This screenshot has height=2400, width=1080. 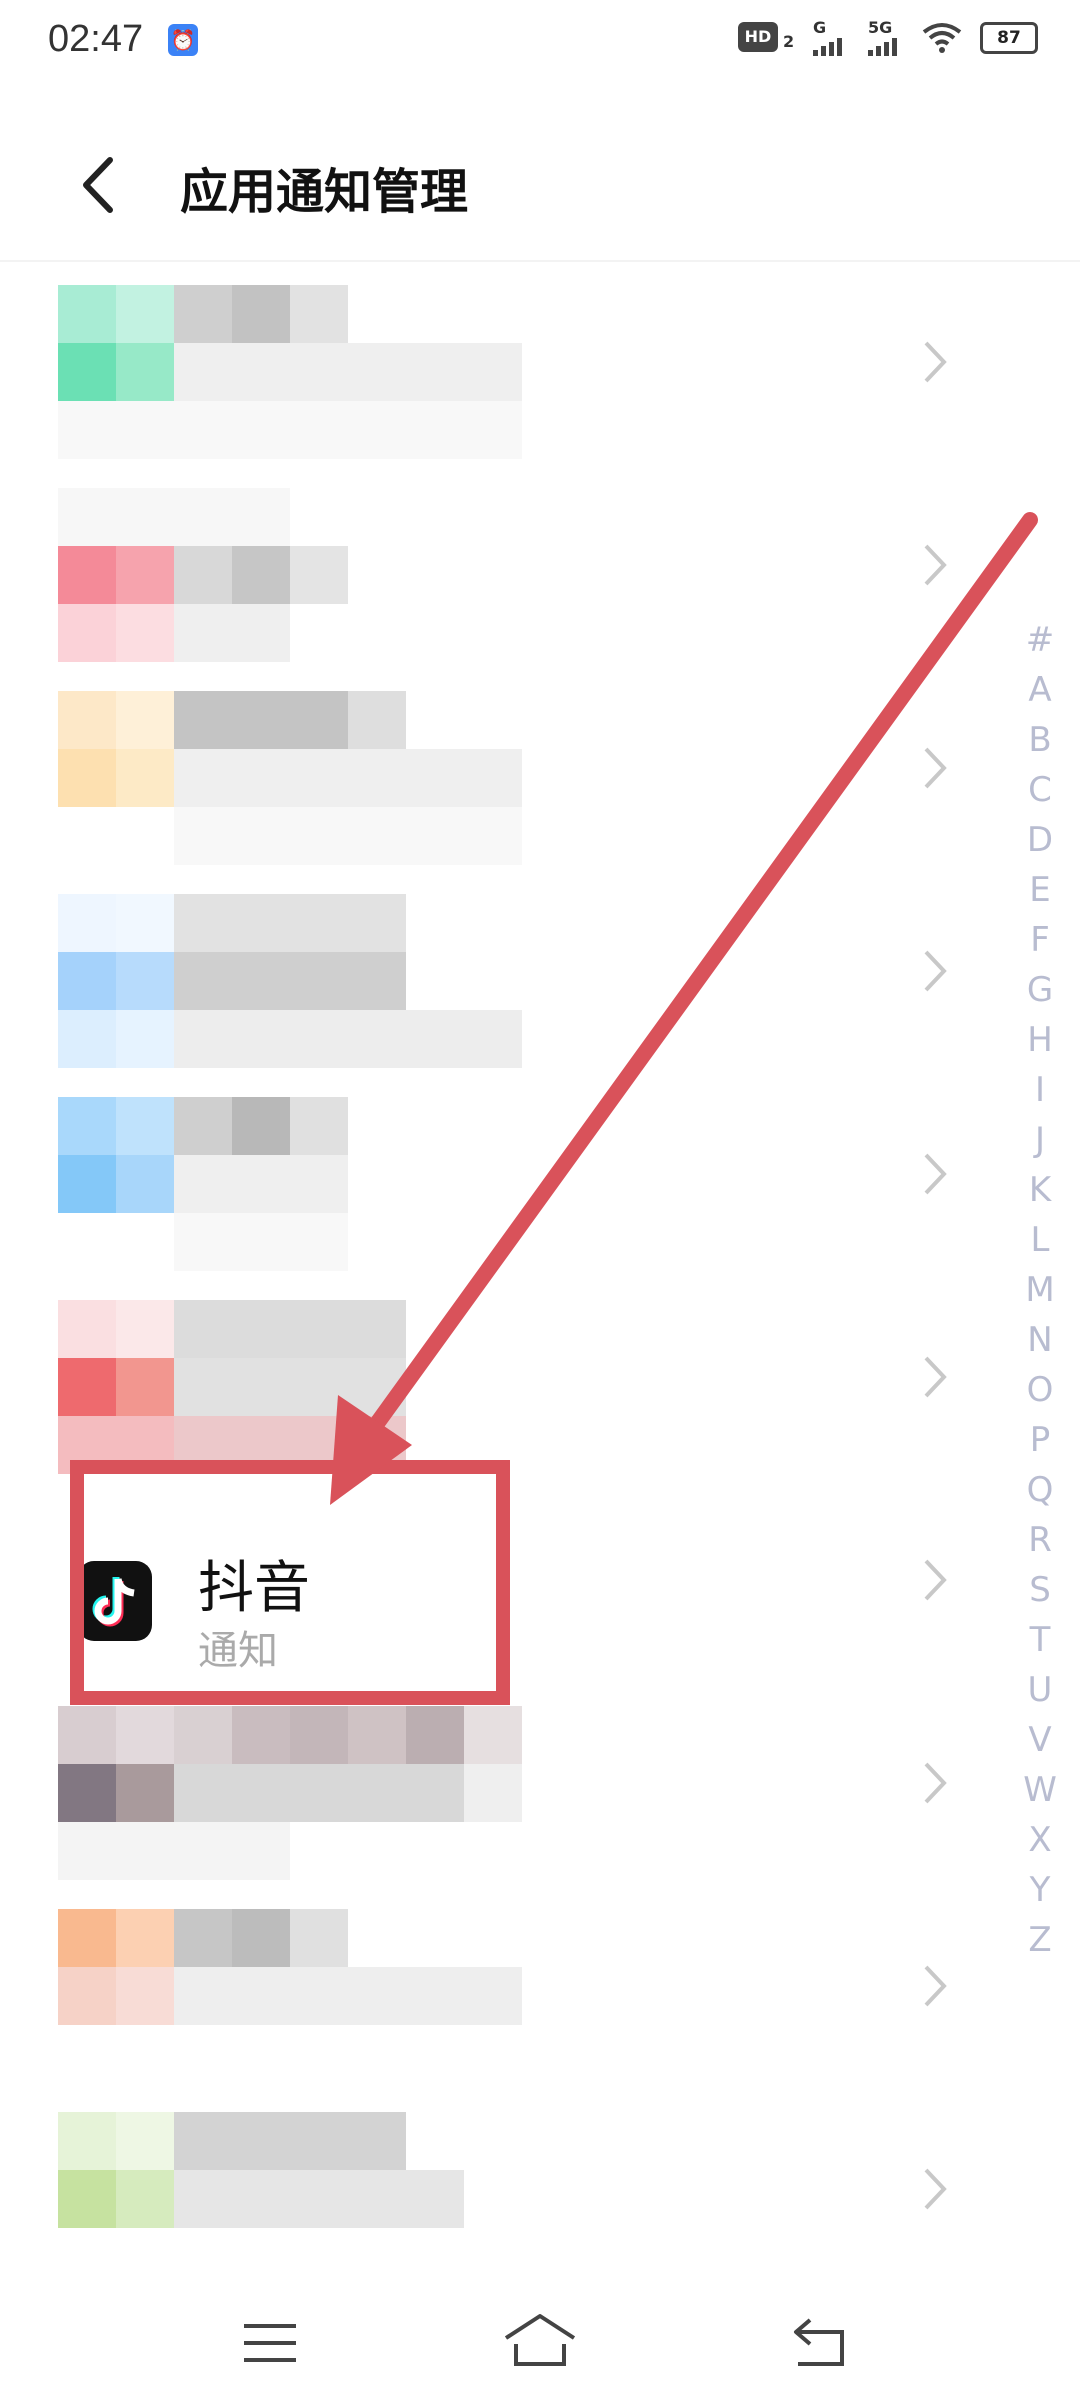 What do you see at coordinates (1040, 1890) in the screenshot?
I see `index-letter: Y` at bounding box center [1040, 1890].